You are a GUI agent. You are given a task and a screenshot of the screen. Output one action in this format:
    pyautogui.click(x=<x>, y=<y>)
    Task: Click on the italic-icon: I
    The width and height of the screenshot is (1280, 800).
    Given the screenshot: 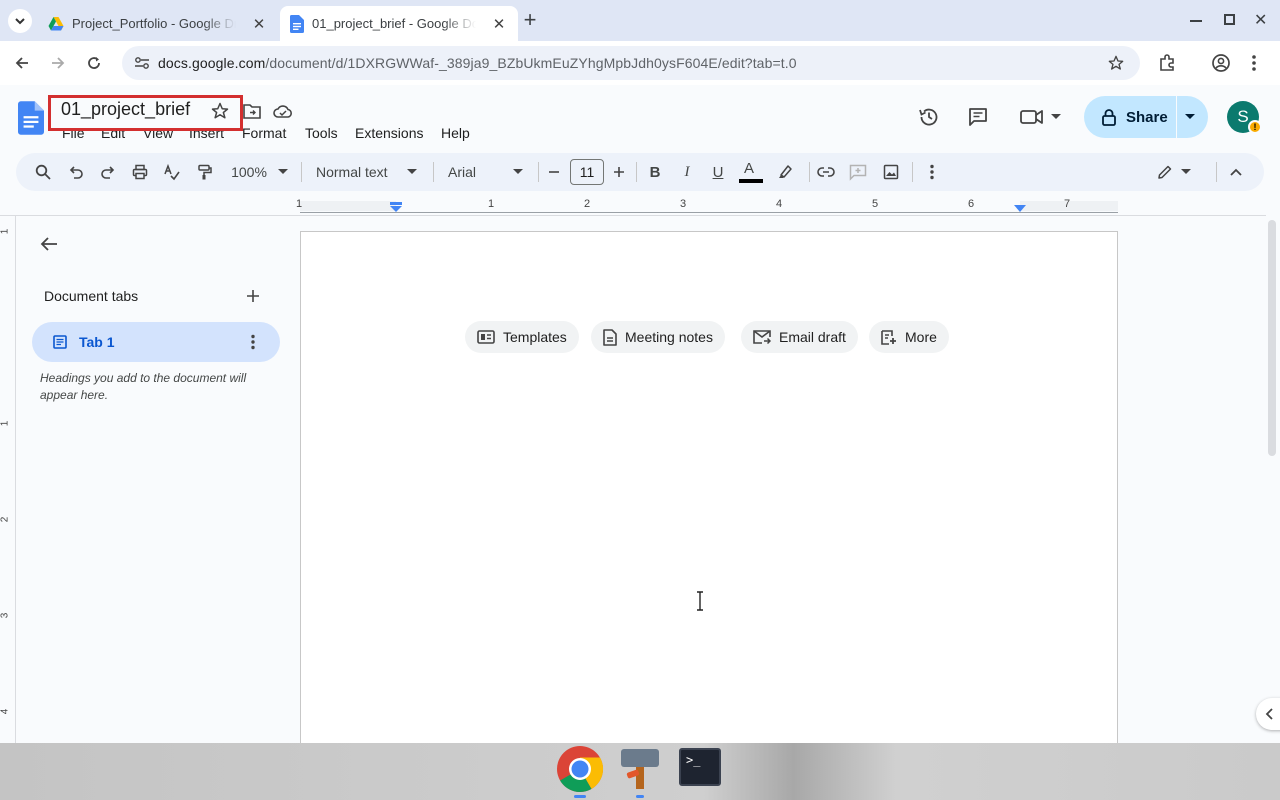 What is the action you would take?
    pyautogui.click(x=687, y=172)
    